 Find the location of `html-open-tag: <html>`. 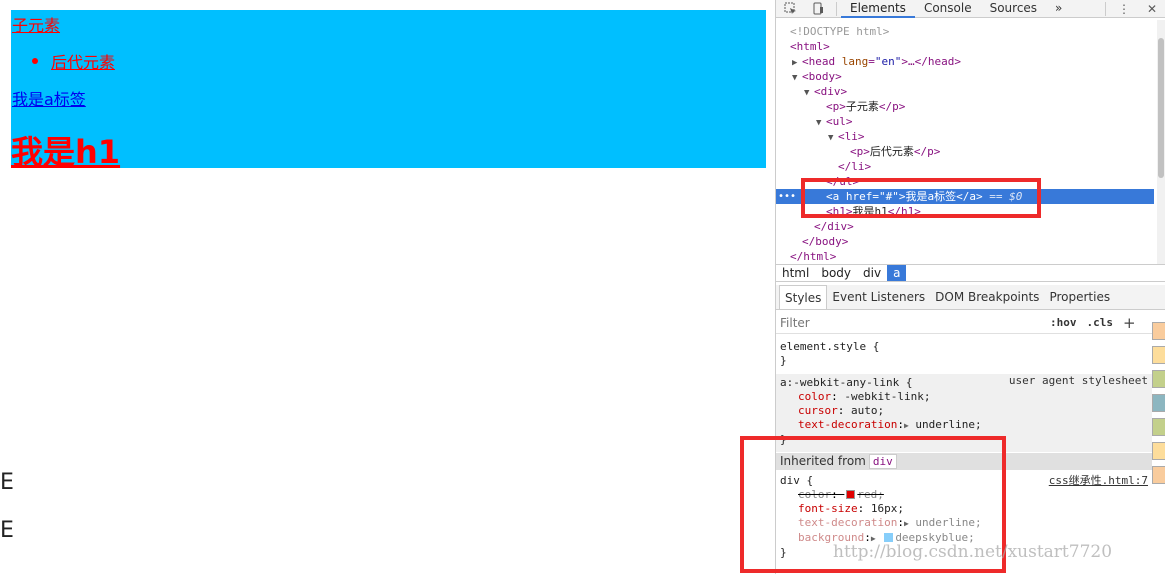

html-open-tag: <html> is located at coordinates (810, 46).